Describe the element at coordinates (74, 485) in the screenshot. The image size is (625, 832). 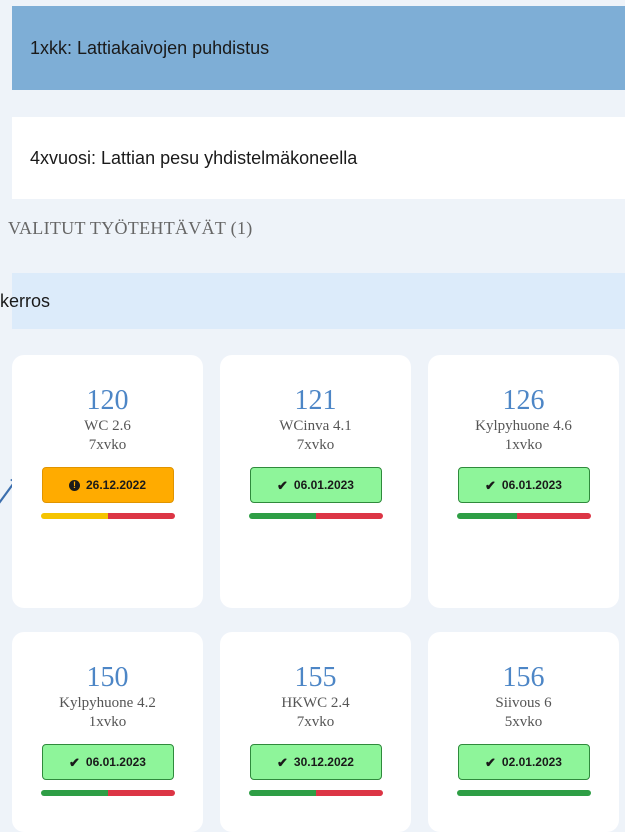
I see `exclamation-circle-icon: !` at that location.